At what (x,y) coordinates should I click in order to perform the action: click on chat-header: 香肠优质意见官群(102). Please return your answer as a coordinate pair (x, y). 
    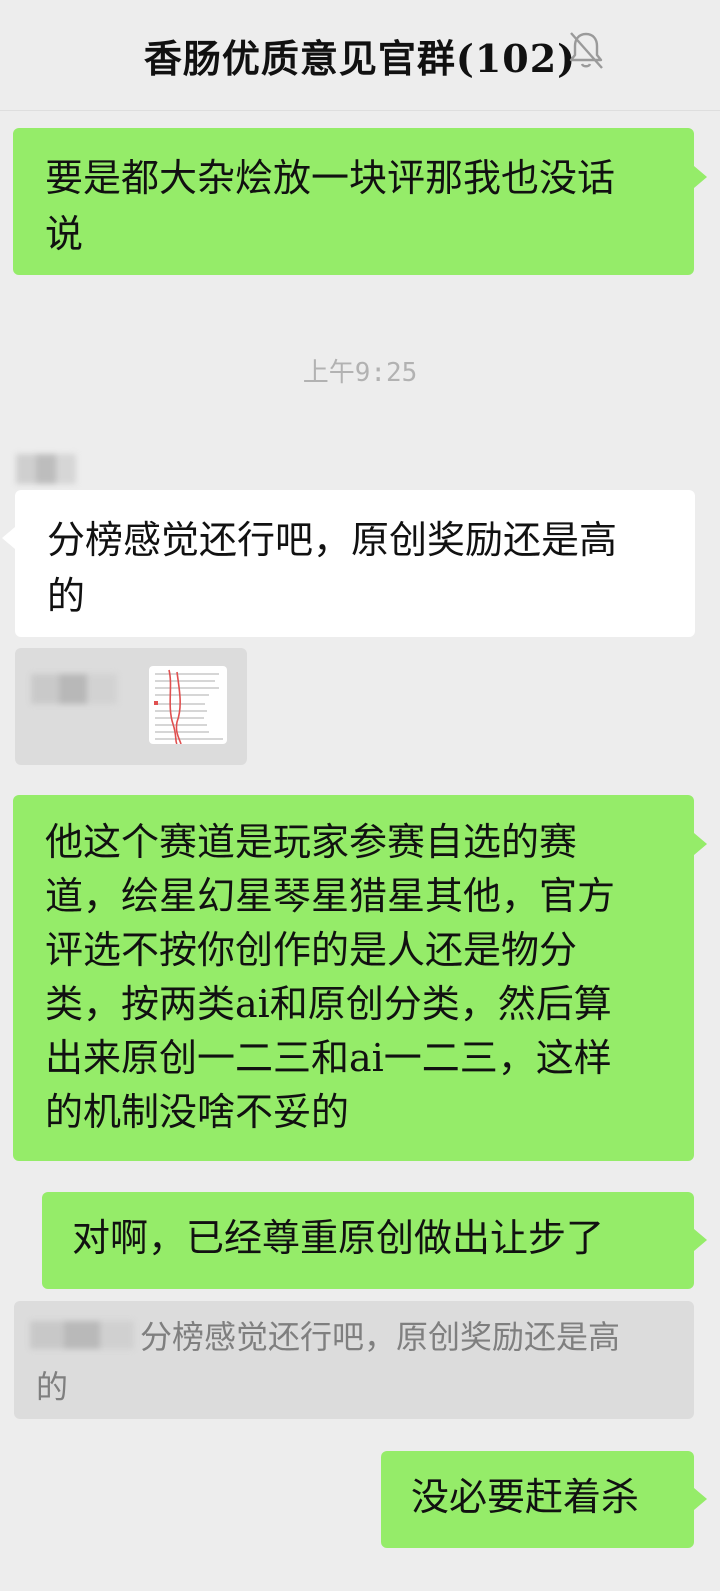
    Looking at the image, I should click on (360, 55).